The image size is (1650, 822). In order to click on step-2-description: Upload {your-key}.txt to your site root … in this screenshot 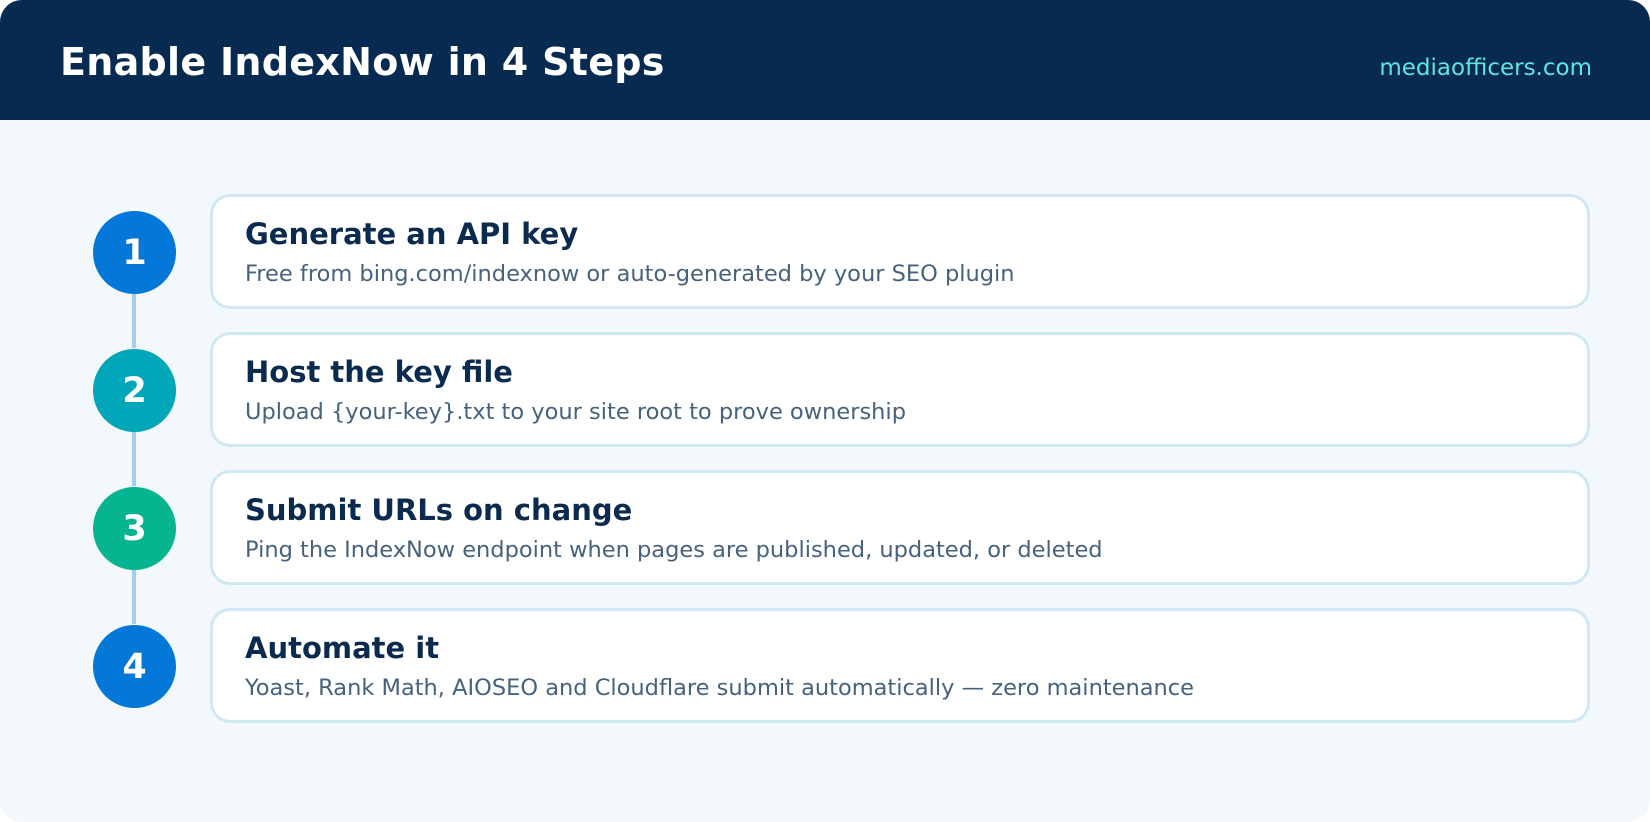, I will do `click(575, 412)`.